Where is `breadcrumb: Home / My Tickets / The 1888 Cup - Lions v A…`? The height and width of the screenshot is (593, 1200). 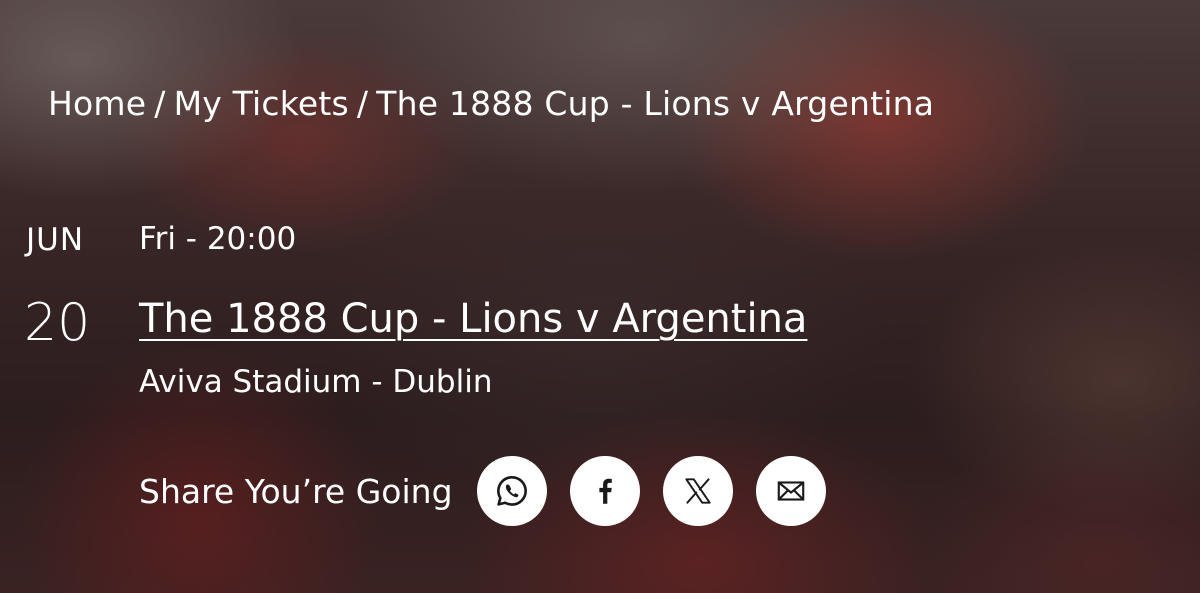 breadcrumb: Home / My Tickets / The 1888 Cup - Lions v A… is located at coordinates (491, 103).